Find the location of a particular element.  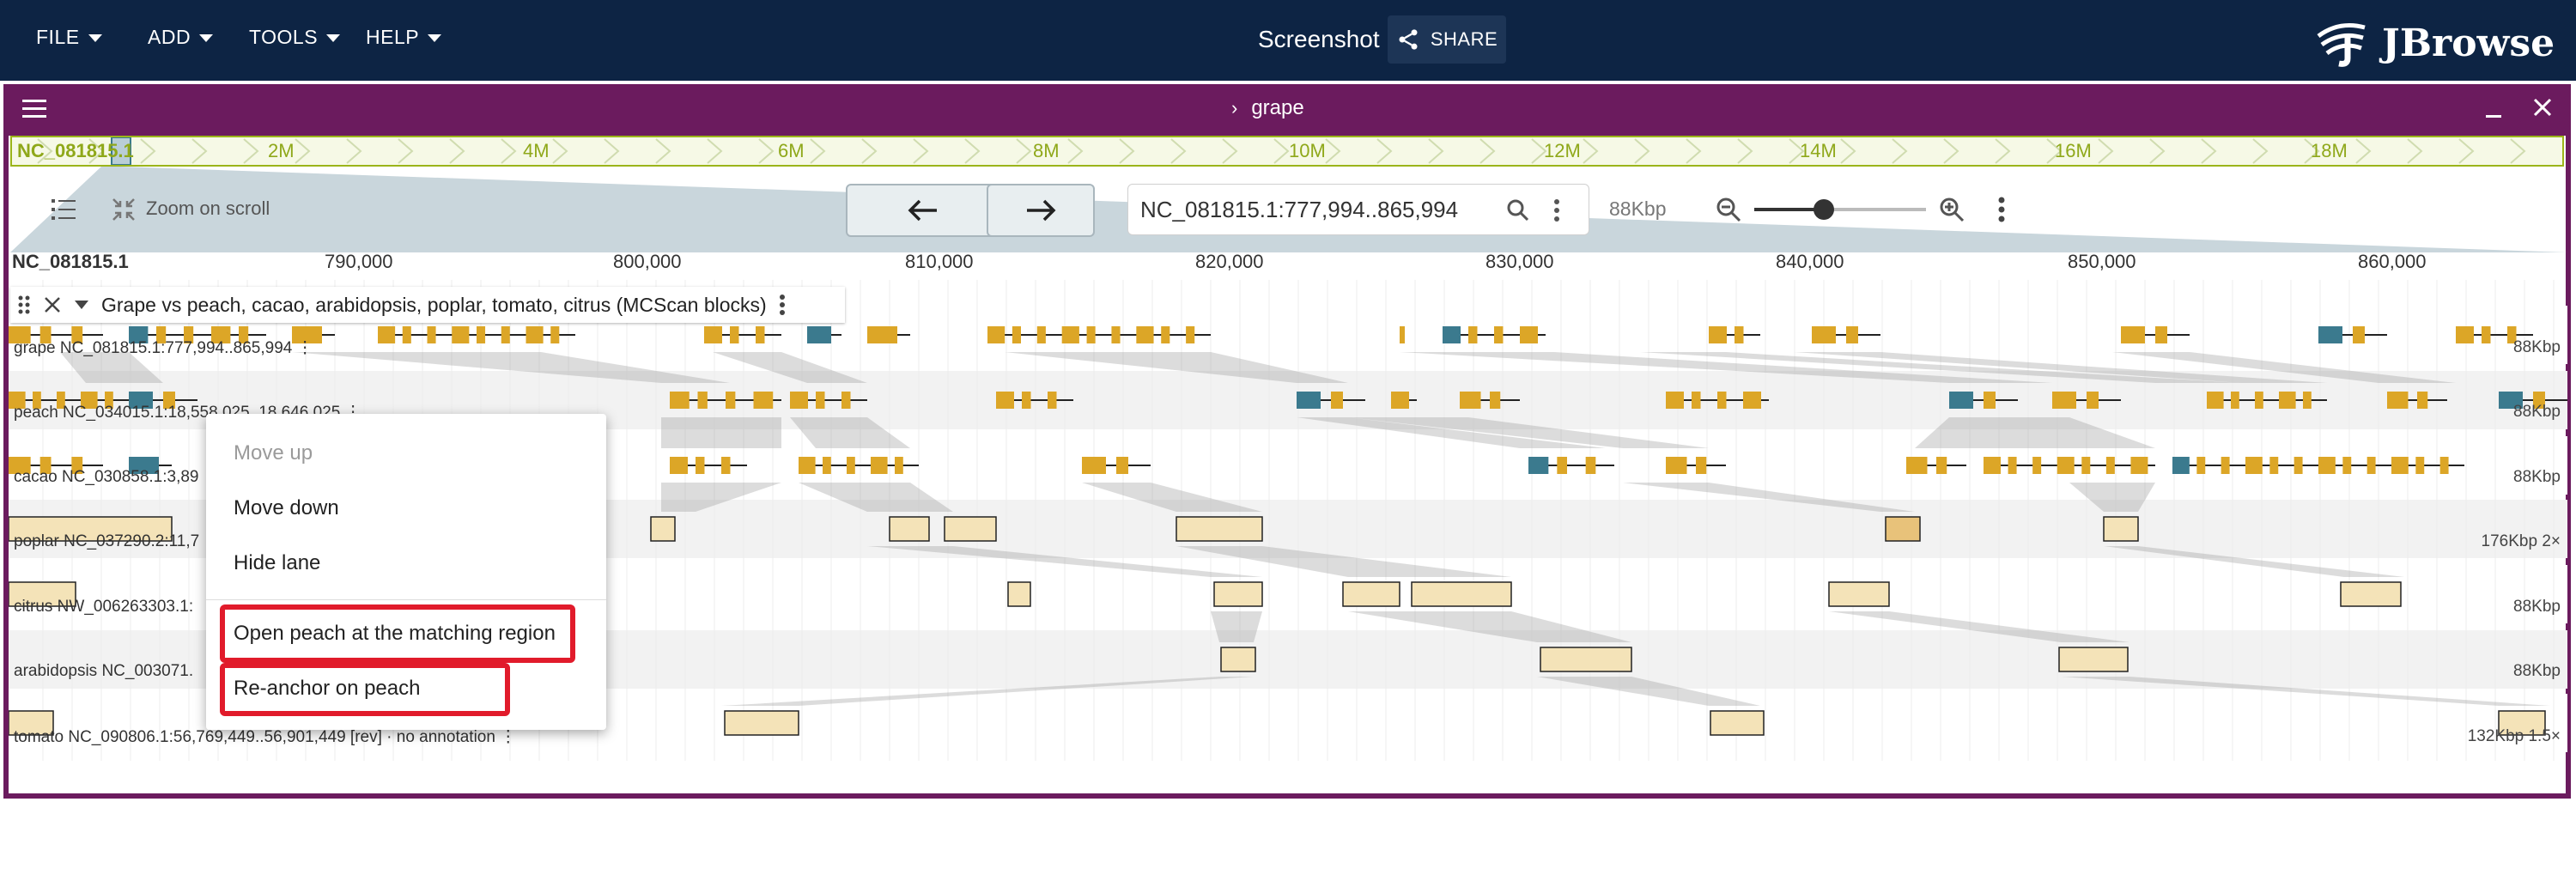

lane-span-peach: 88Kbp is located at coordinates (2537, 412).